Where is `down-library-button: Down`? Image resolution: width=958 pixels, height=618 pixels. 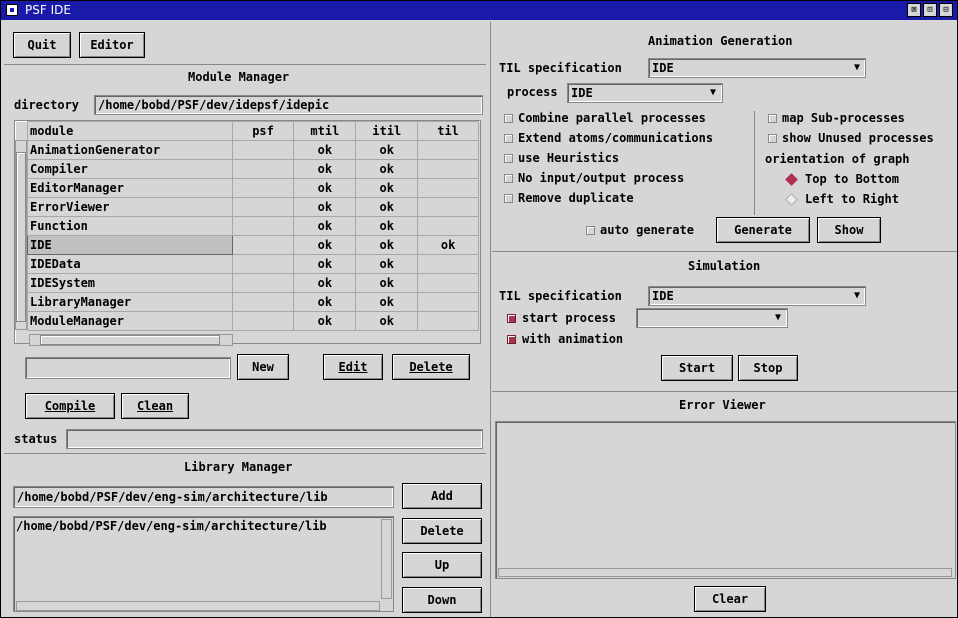 down-library-button: Down is located at coordinates (442, 600).